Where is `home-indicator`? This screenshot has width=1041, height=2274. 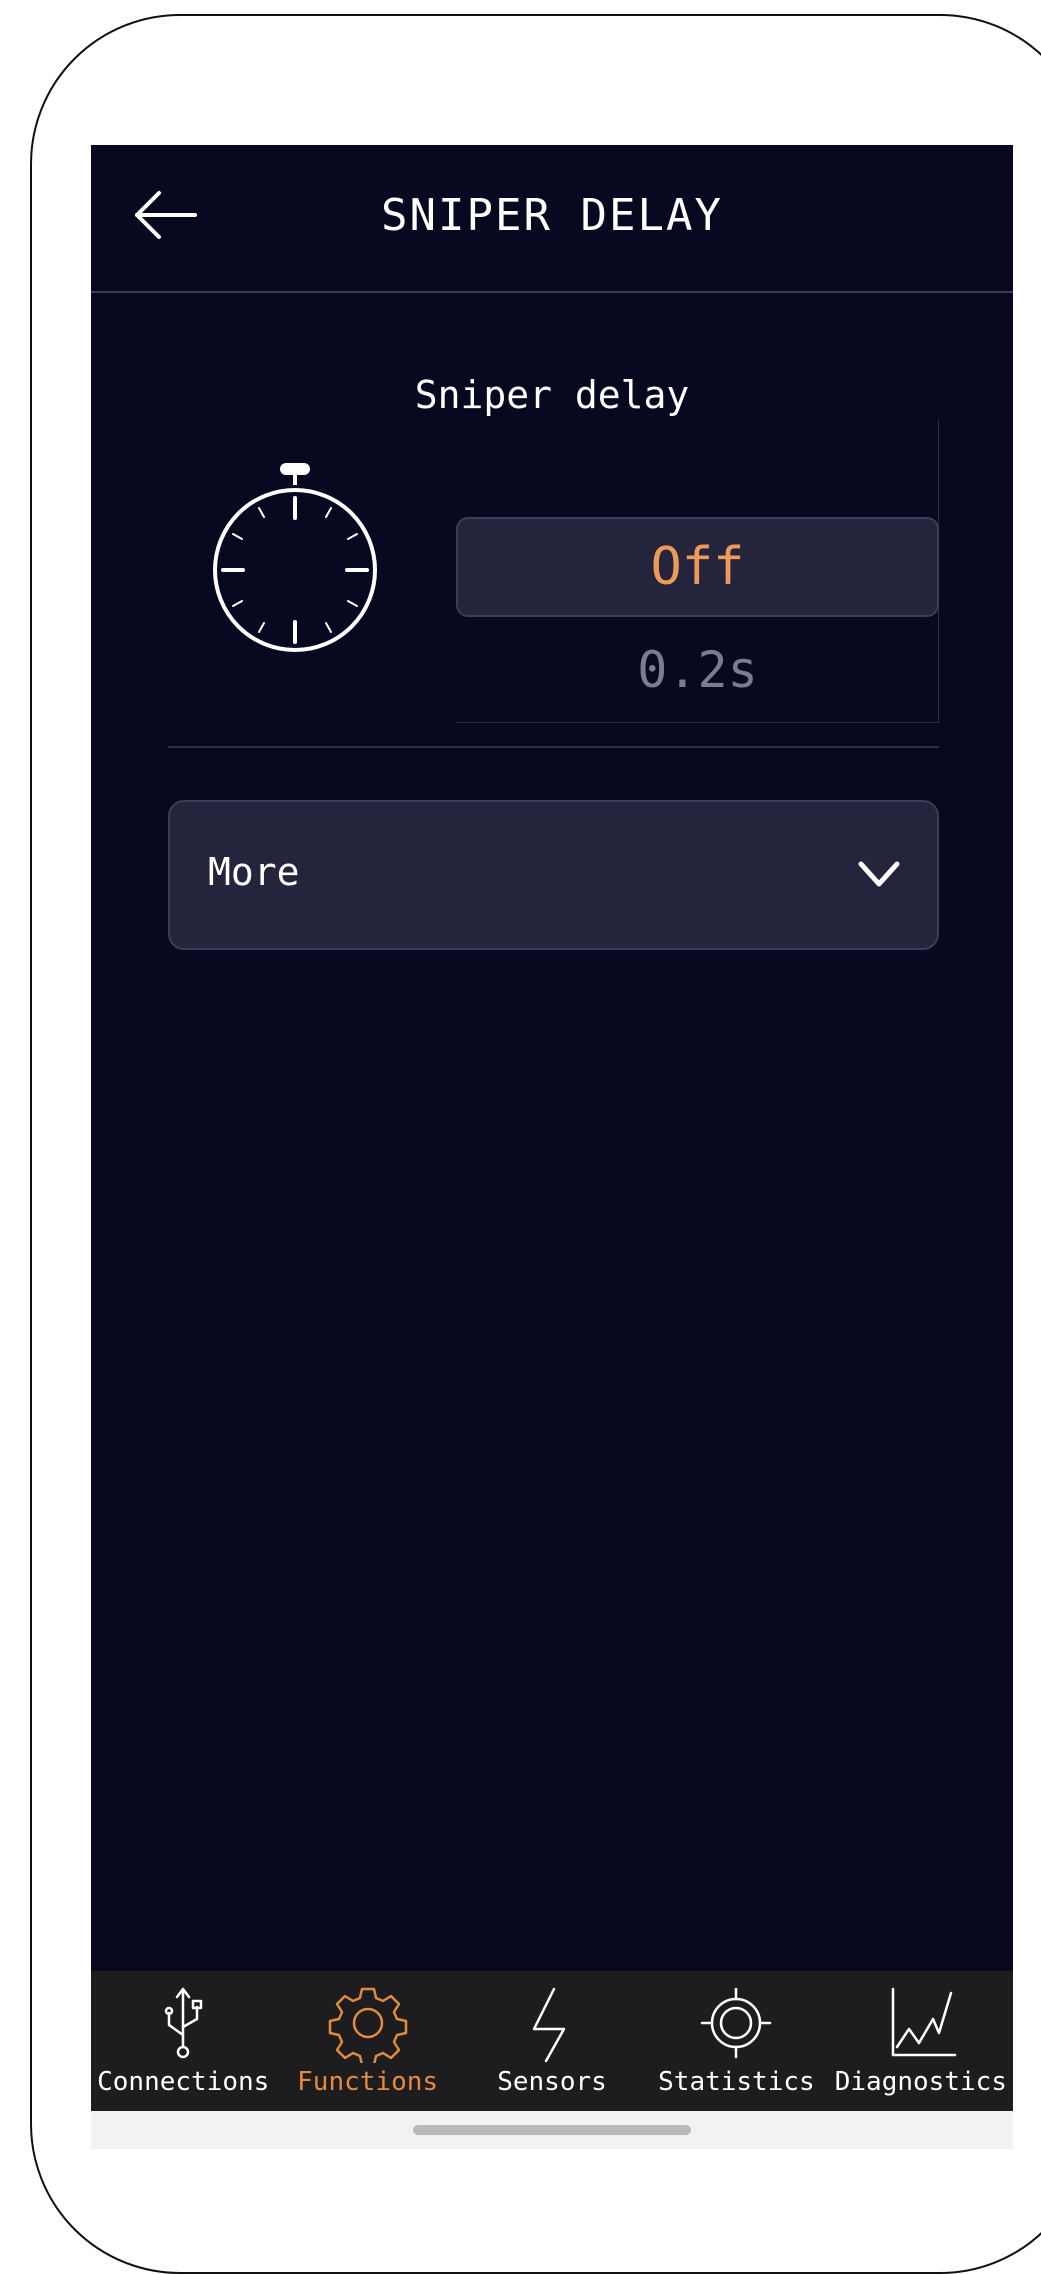
home-indicator is located at coordinates (552, 2130).